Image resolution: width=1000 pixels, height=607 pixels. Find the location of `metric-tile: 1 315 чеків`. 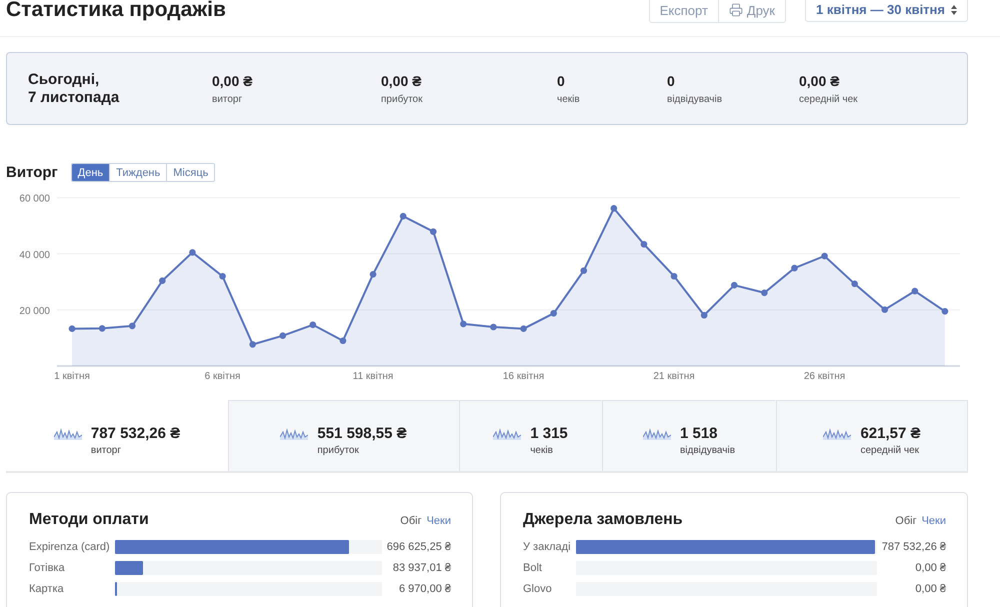

metric-tile: 1 315 чеків is located at coordinates (530, 435).